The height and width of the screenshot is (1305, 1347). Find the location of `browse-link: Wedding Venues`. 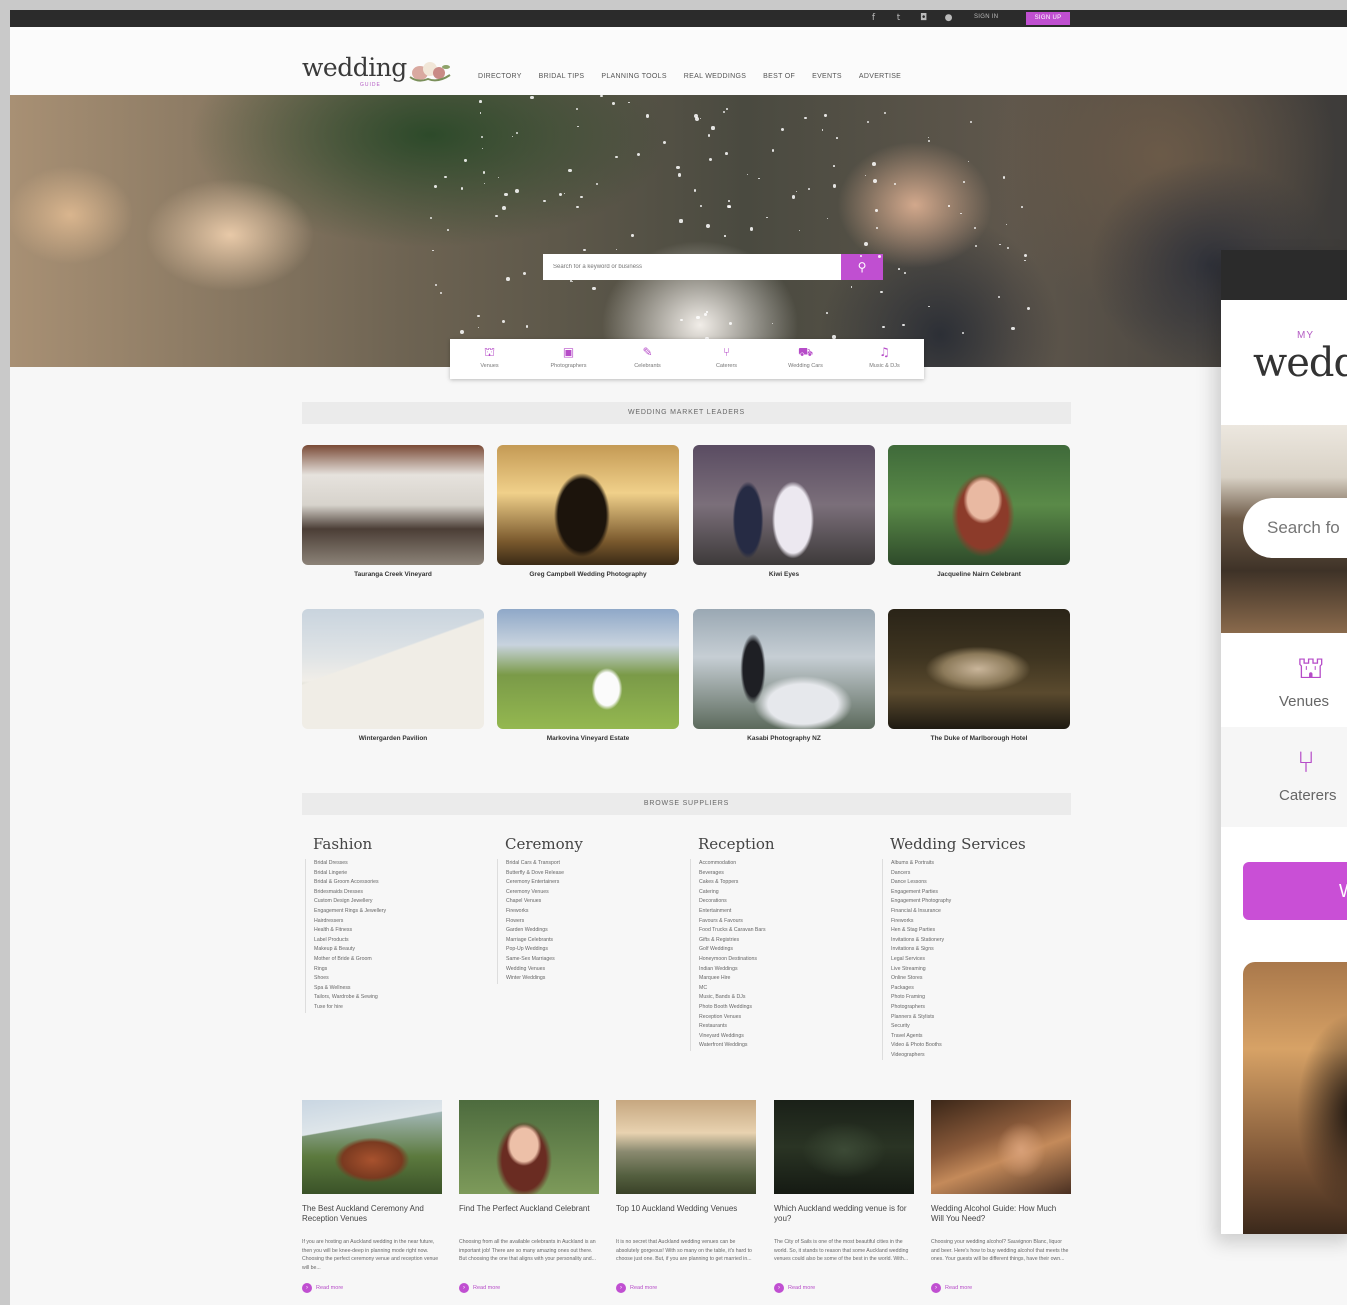

browse-link: Wedding Venues is located at coordinates (595, 970).